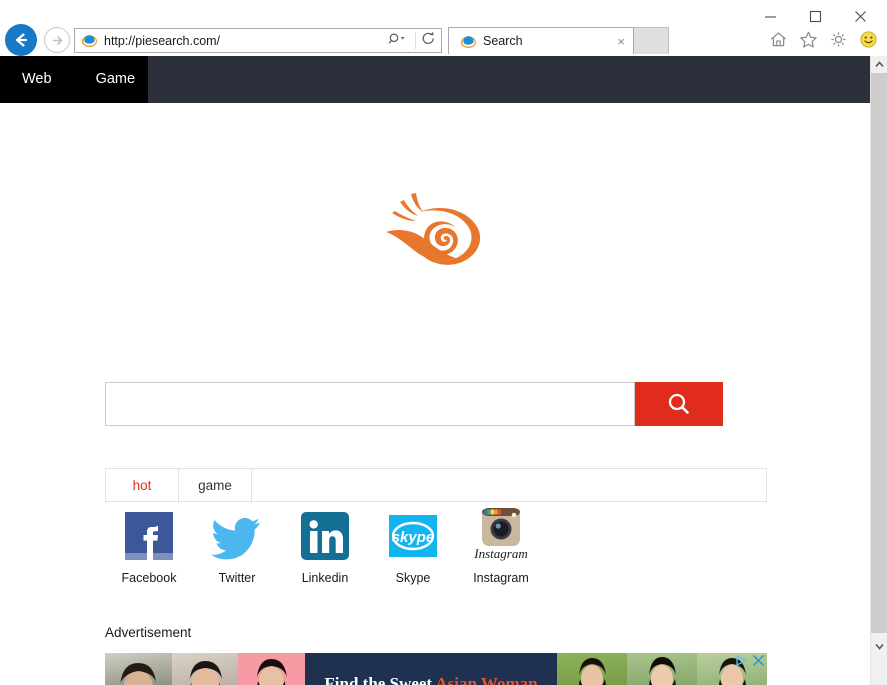 This screenshot has width=887, height=685. I want to click on nav-item-game: Game, so click(116, 79).